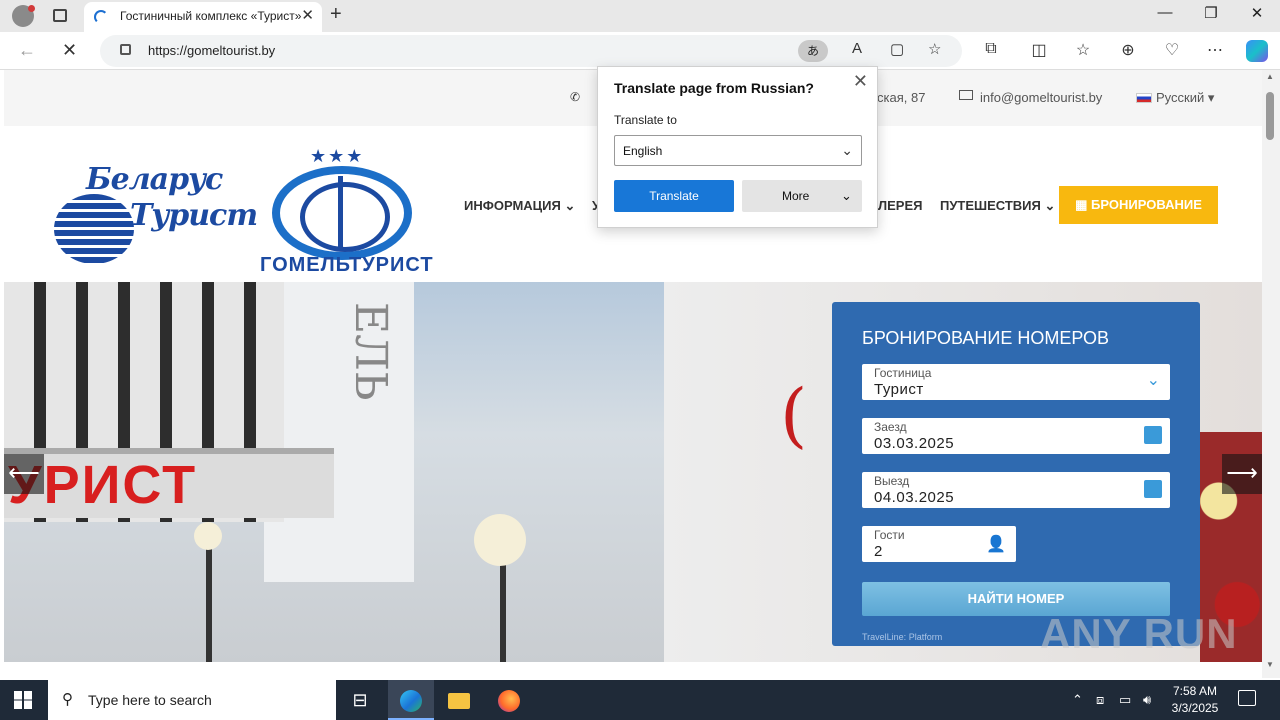 This screenshot has height=720, width=1280. What do you see at coordinates (899, 389) in the screenshot?
I see `hotel-value: Турист` at bounding box center [899, 389].